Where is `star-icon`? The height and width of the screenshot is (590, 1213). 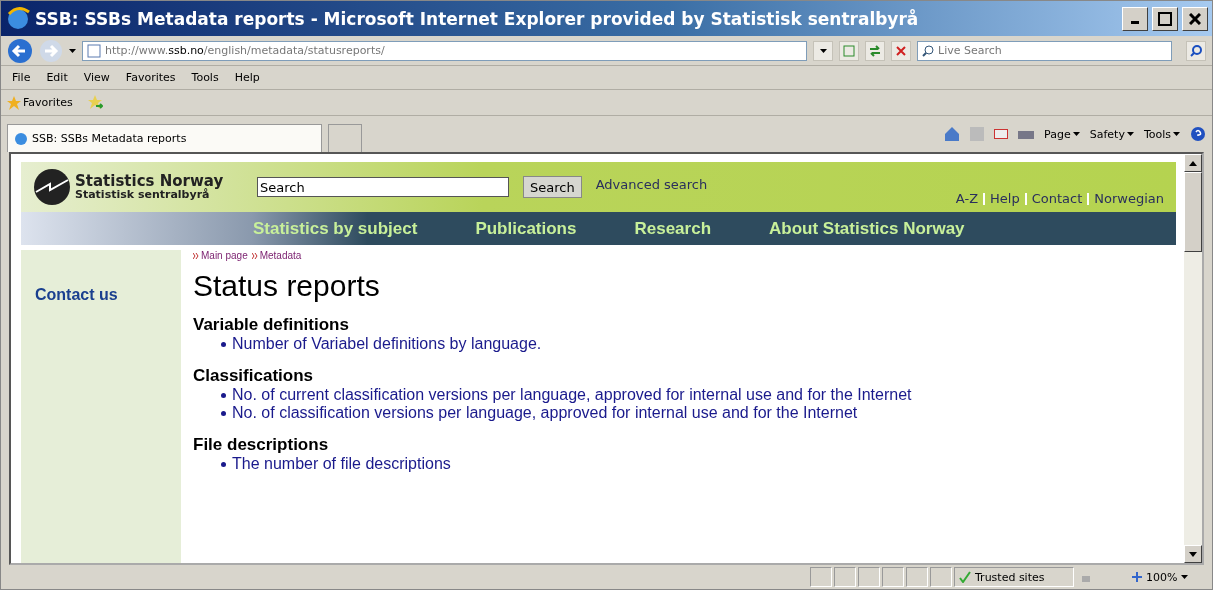
star-icon is located at coordinates (14, 102).